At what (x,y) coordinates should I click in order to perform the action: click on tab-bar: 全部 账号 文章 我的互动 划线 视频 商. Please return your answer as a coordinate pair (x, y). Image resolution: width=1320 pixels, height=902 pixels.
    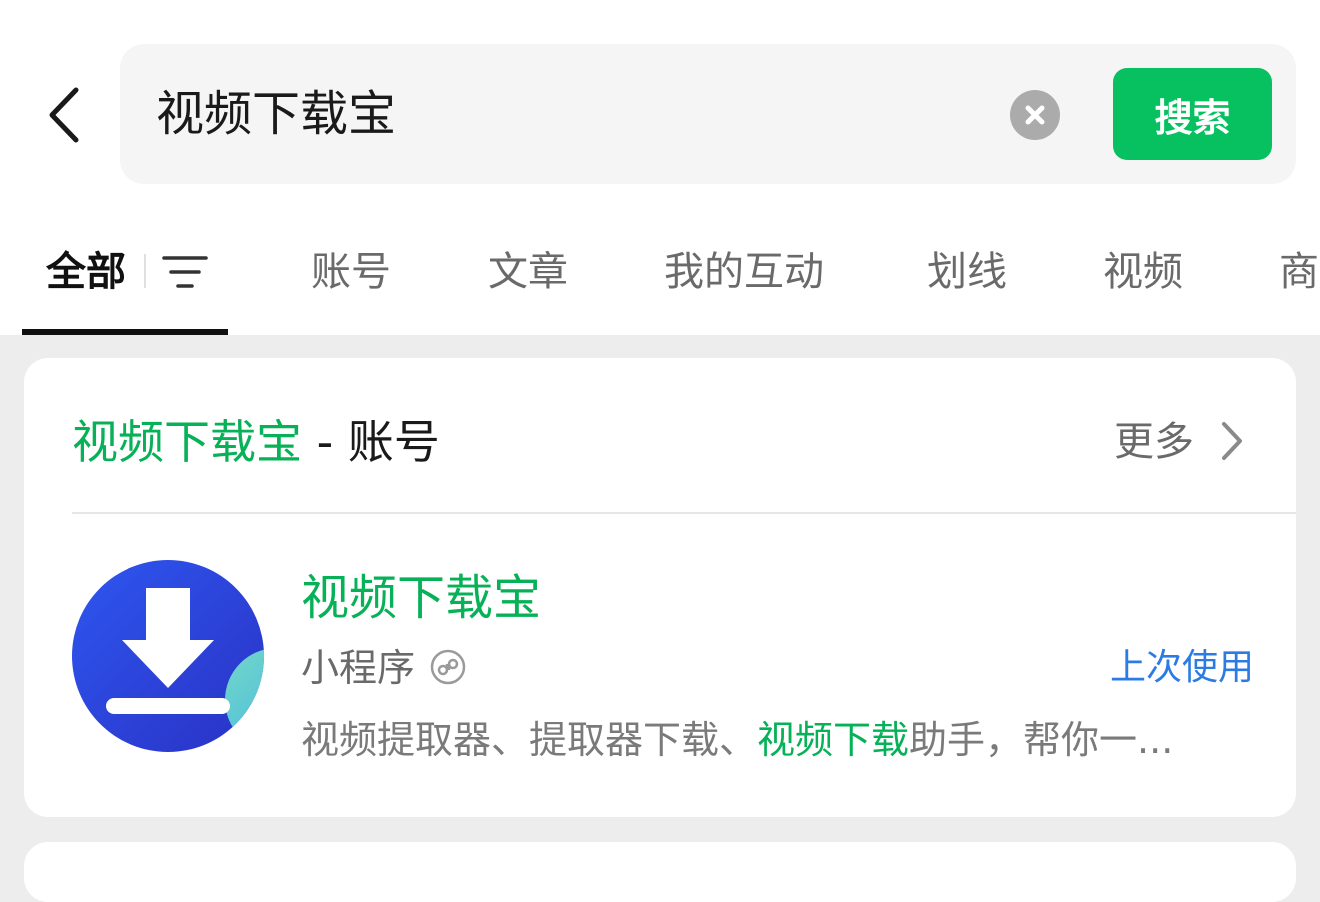
    Looking at the image, I should click on (660, 272).